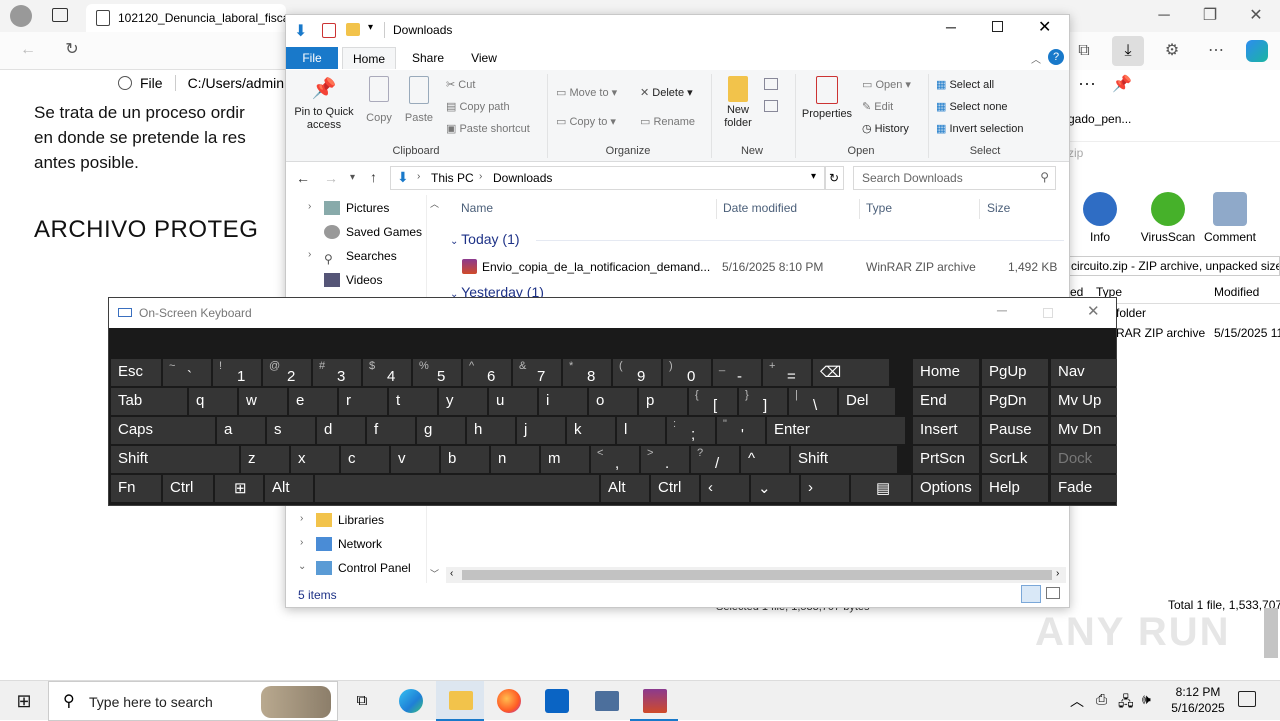  I want to click on key-3: #3, so click(337, 372).